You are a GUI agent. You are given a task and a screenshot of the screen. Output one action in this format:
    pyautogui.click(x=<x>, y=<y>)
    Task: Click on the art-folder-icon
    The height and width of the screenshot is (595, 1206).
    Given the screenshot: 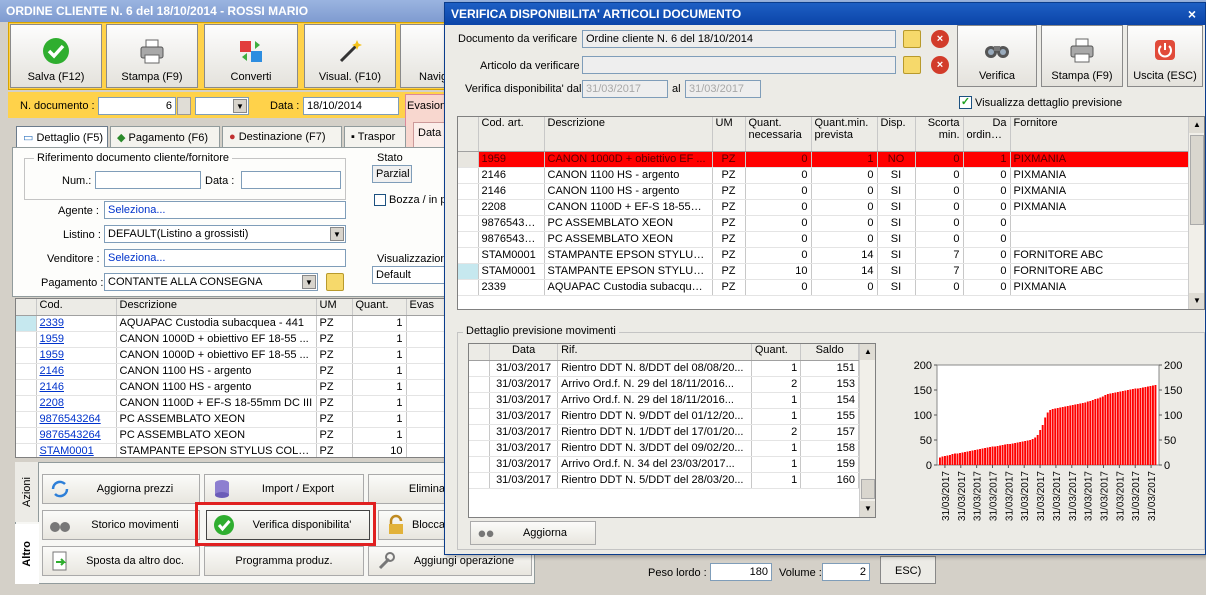 What is the action you would take?
    pyautogui.click(x=912, y=65)
    